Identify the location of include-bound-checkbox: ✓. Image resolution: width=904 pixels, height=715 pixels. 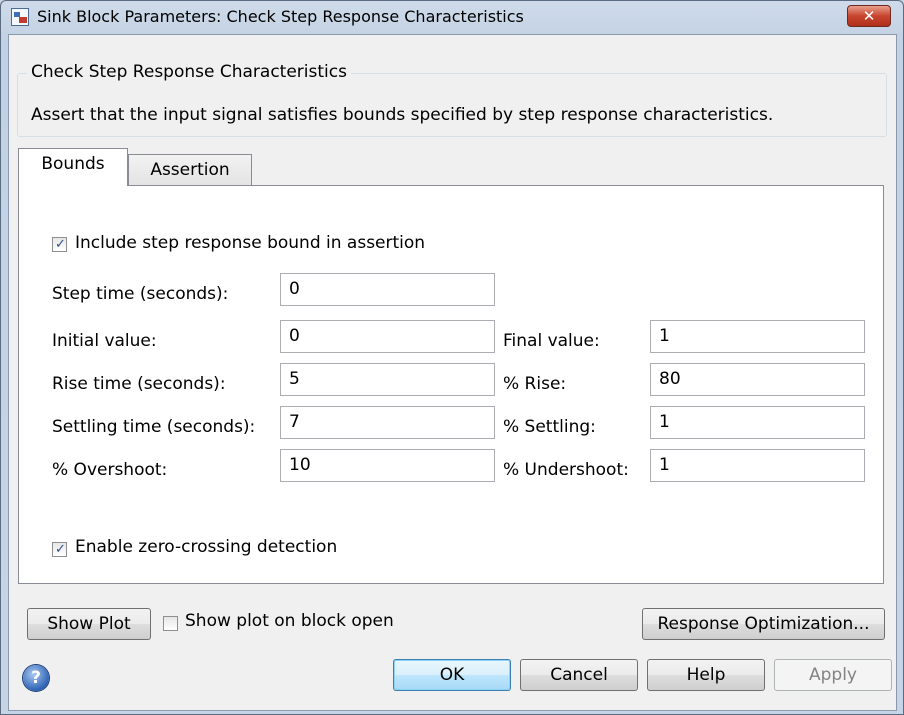
(59, 244).